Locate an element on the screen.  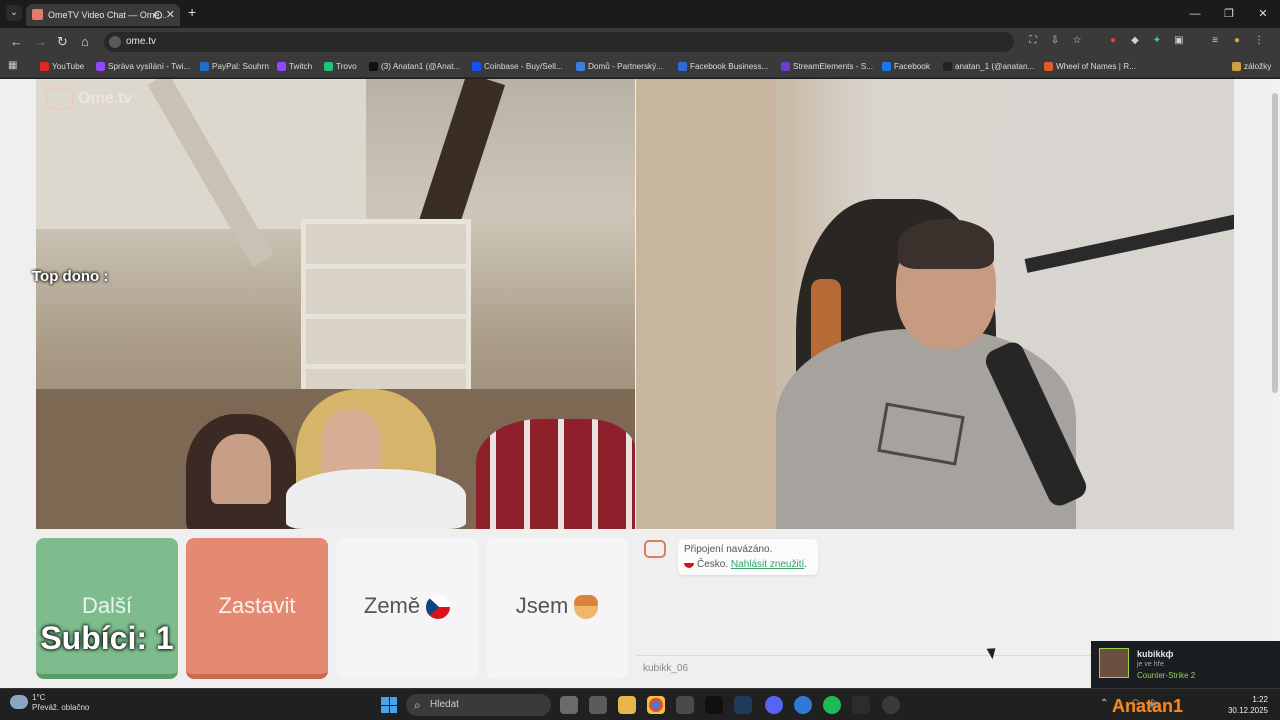
country-button: Země is located at coordinates (407, 608).